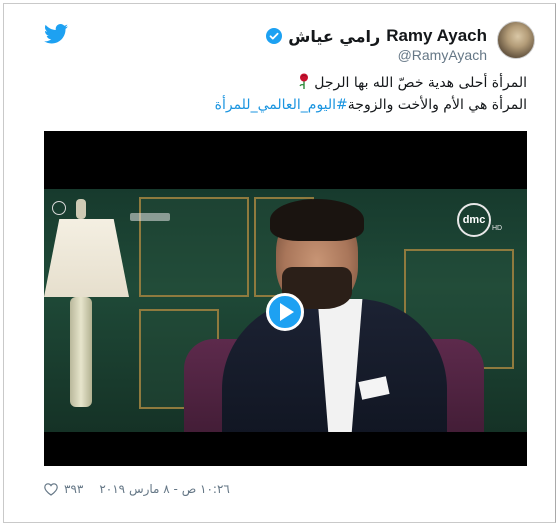 The height and width of the screenshot is (526, 560). I want to click on author-avatar, so click(516, 40).